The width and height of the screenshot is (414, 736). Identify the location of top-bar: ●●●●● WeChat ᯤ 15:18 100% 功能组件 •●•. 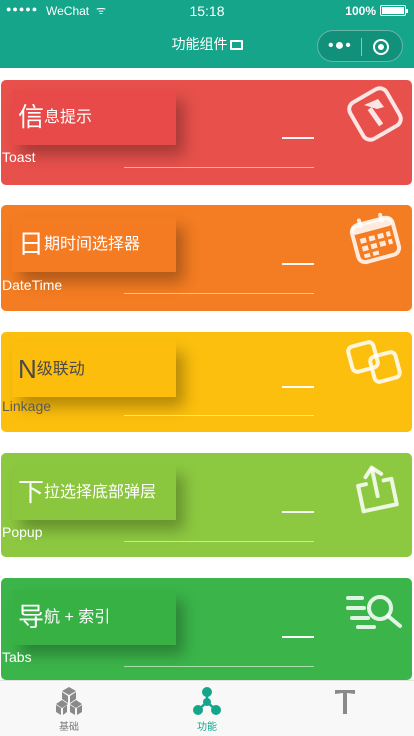
(207, 34).